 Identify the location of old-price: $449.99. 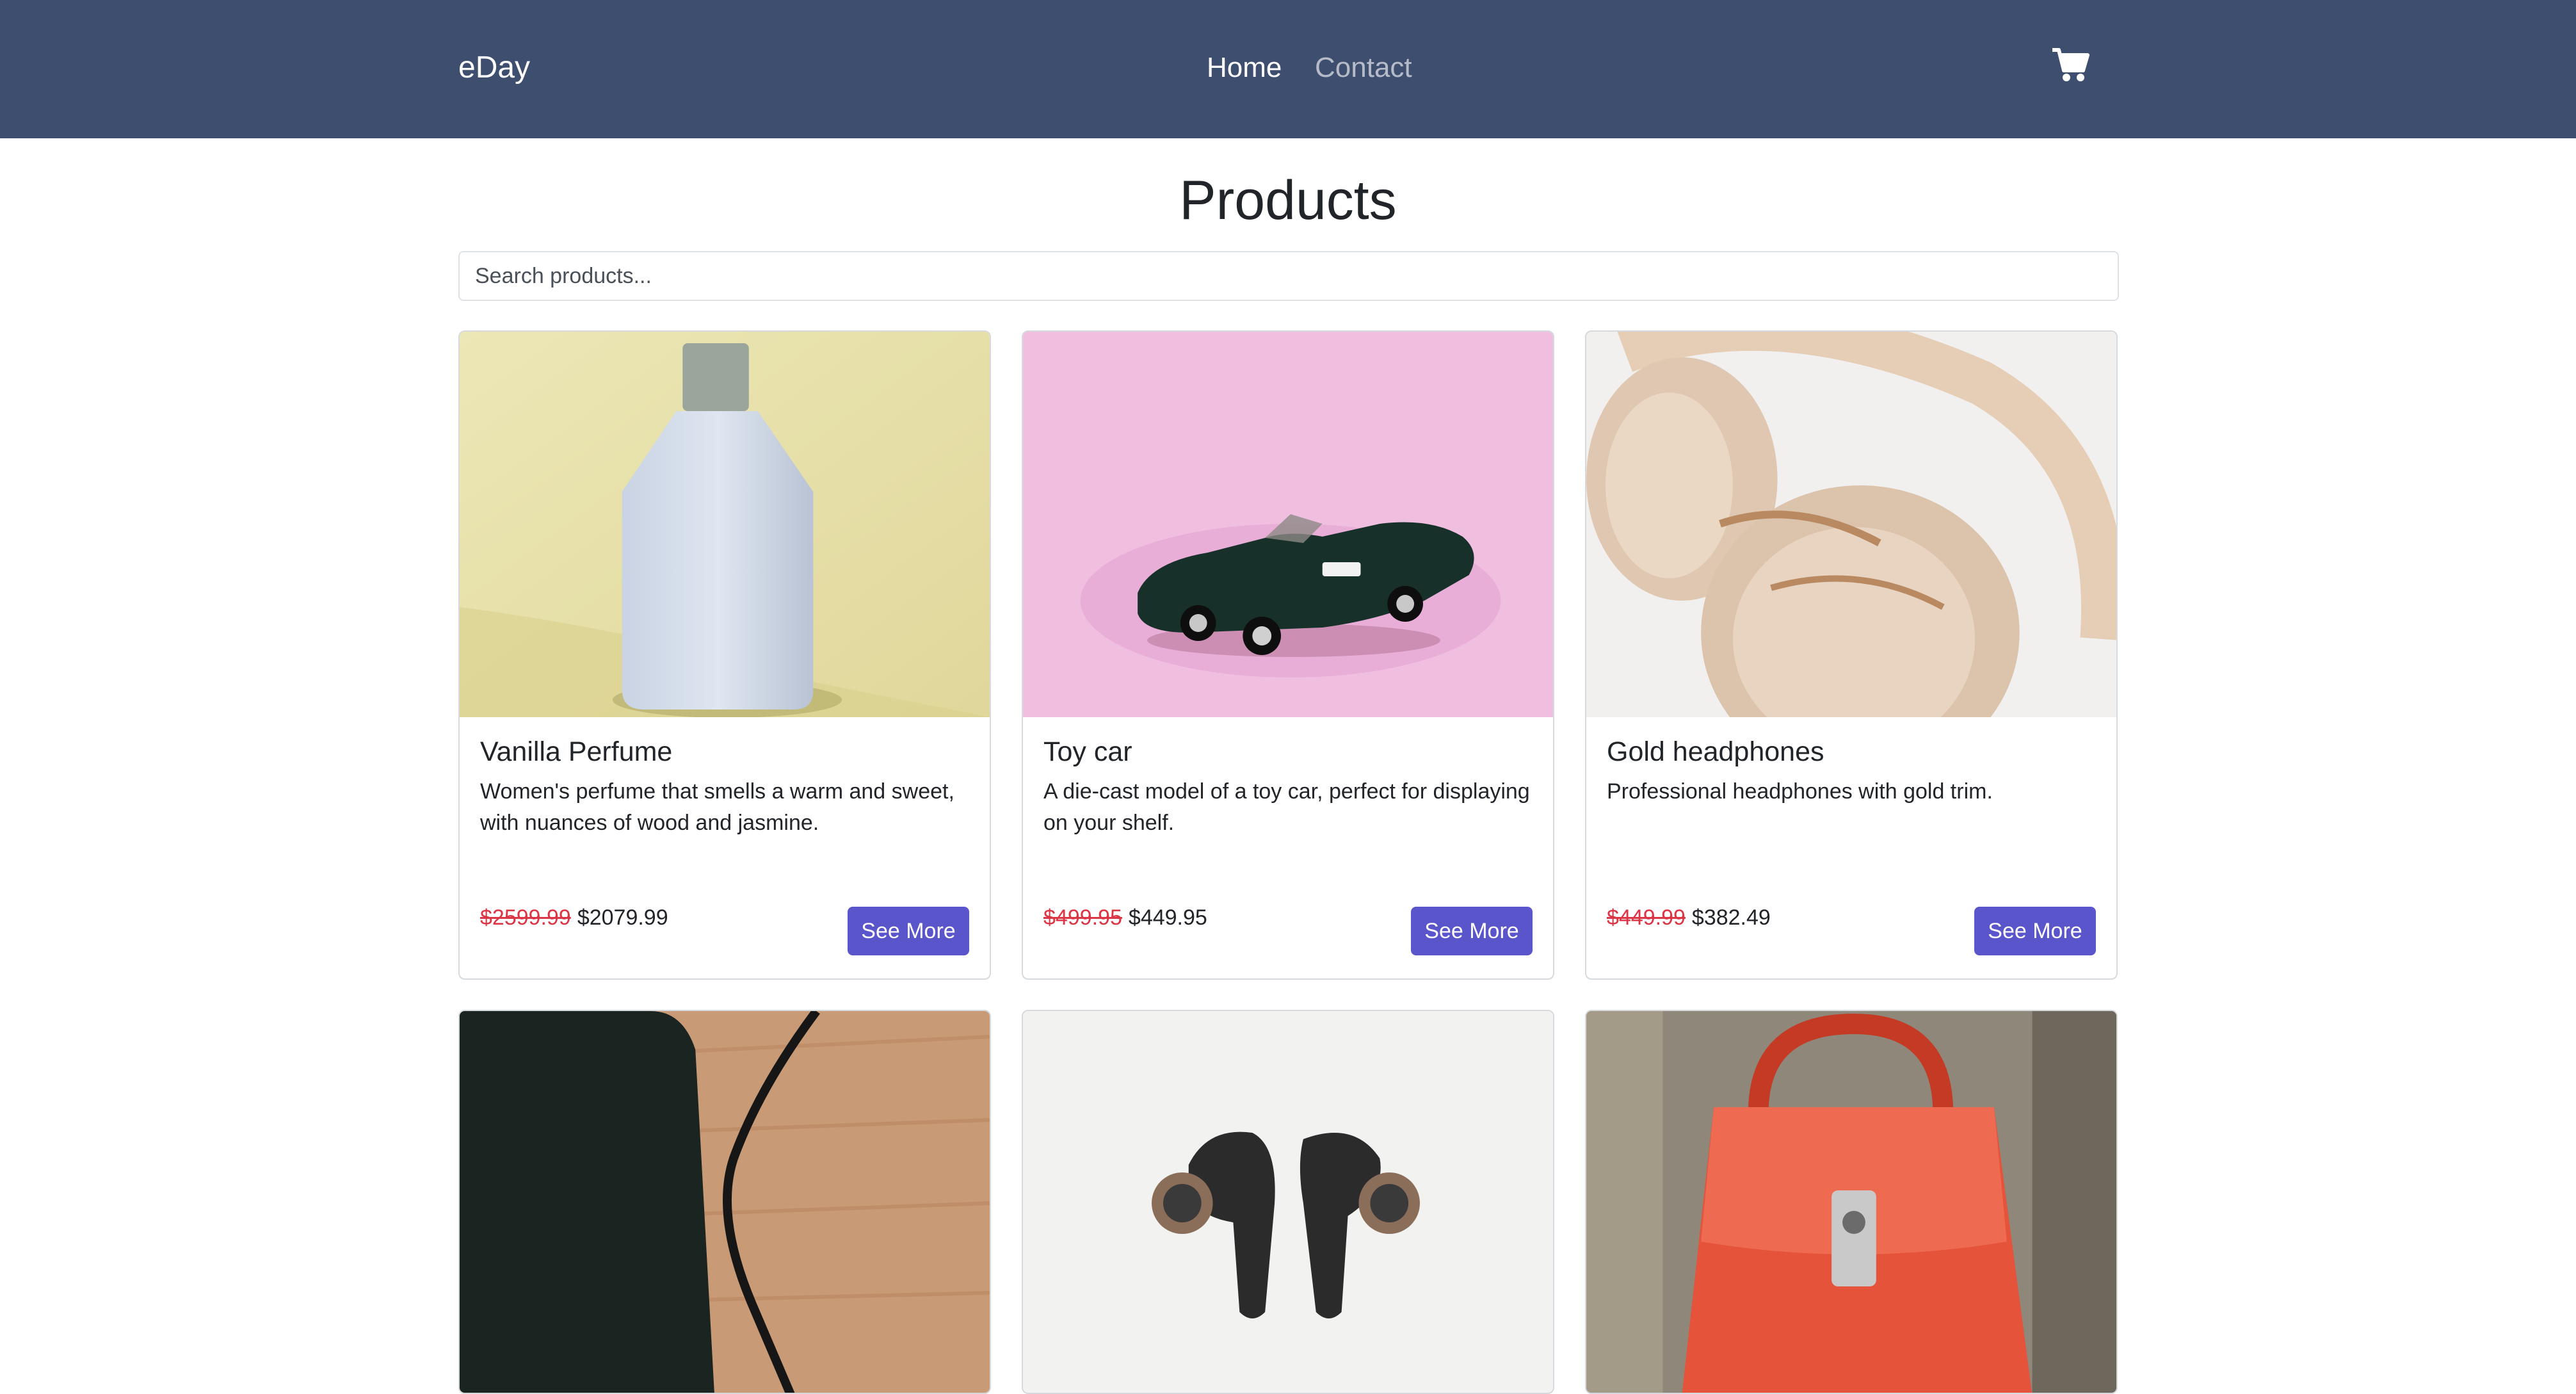
(1646, 917).